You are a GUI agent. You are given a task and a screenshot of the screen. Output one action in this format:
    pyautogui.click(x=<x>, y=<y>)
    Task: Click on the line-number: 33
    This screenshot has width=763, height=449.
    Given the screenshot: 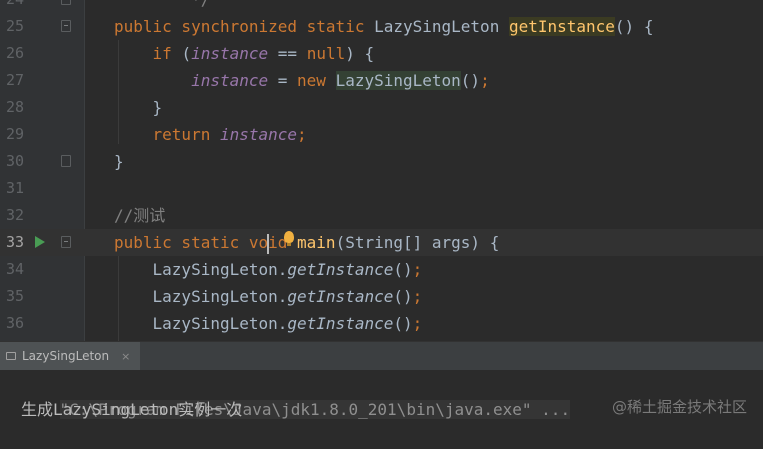 What is the action you would take?
    pyautogui.click(x=14, y=242)
    